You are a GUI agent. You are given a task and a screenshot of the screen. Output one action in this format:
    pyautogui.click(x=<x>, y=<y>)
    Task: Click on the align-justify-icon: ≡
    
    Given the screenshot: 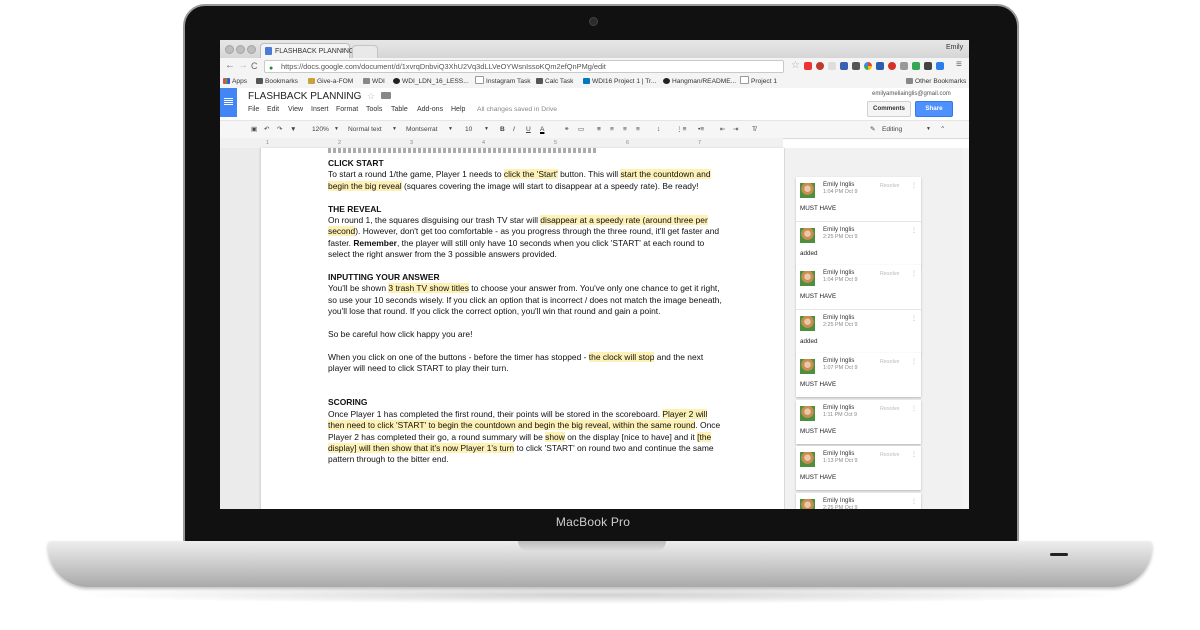 What is the action you would take?
    pyautogui.click(x=638, y=129)
    